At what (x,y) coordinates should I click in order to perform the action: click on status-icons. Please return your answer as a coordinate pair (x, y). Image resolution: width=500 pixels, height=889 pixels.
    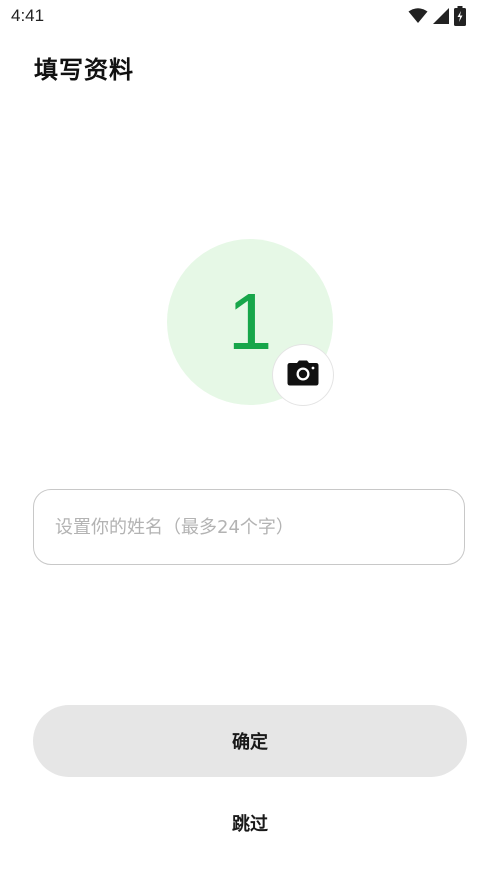
    Looking at the image, I should click on (437, 16).